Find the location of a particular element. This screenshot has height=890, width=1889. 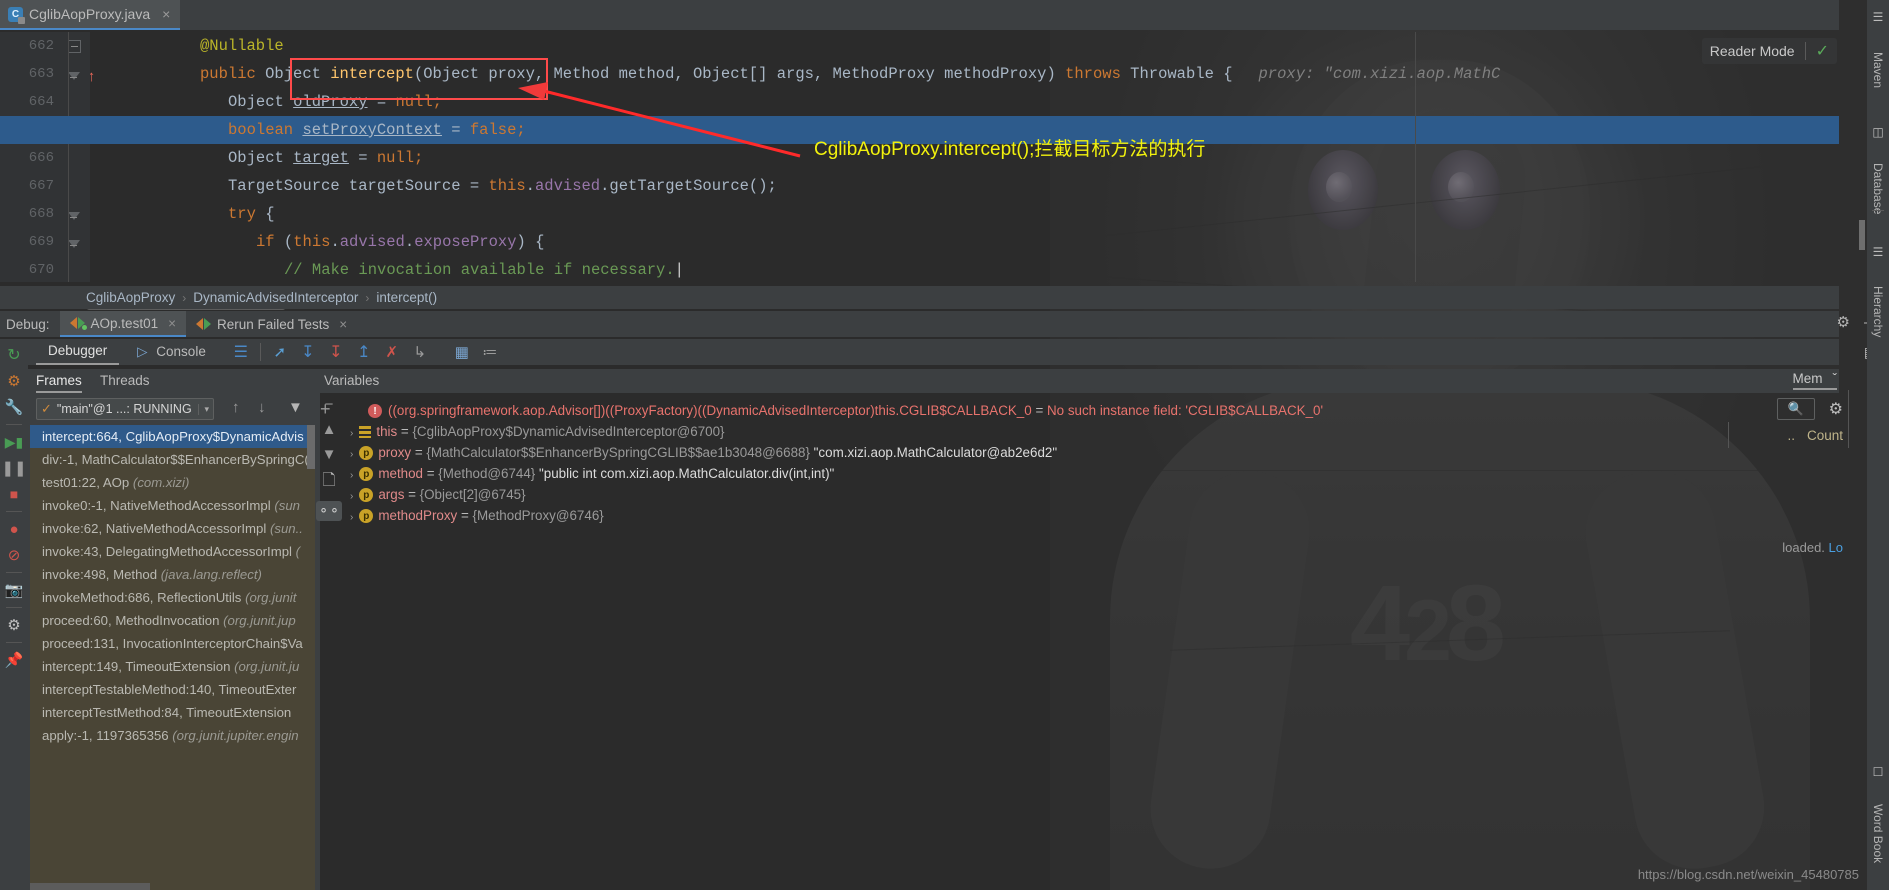

database-icon: ◫ is located at coordinates (1878, 132).